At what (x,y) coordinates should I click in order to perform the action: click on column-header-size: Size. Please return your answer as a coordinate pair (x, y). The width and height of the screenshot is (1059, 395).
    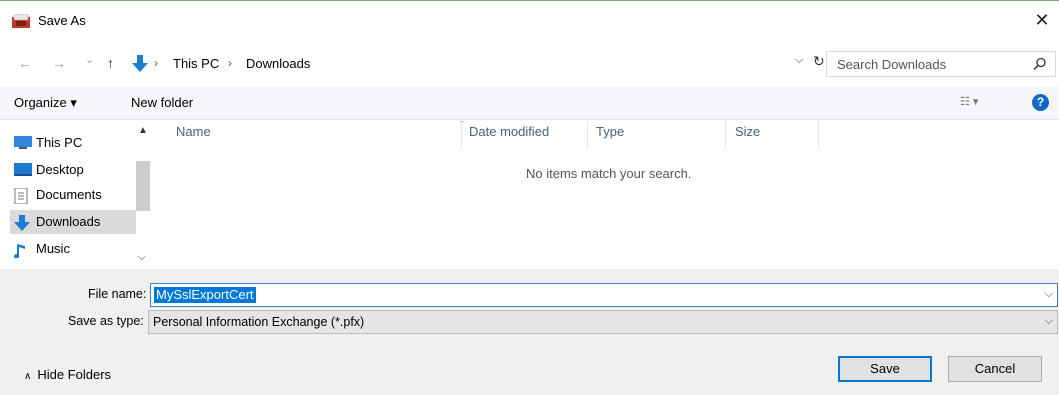
    Looking at the image, I should click on (747, 138).